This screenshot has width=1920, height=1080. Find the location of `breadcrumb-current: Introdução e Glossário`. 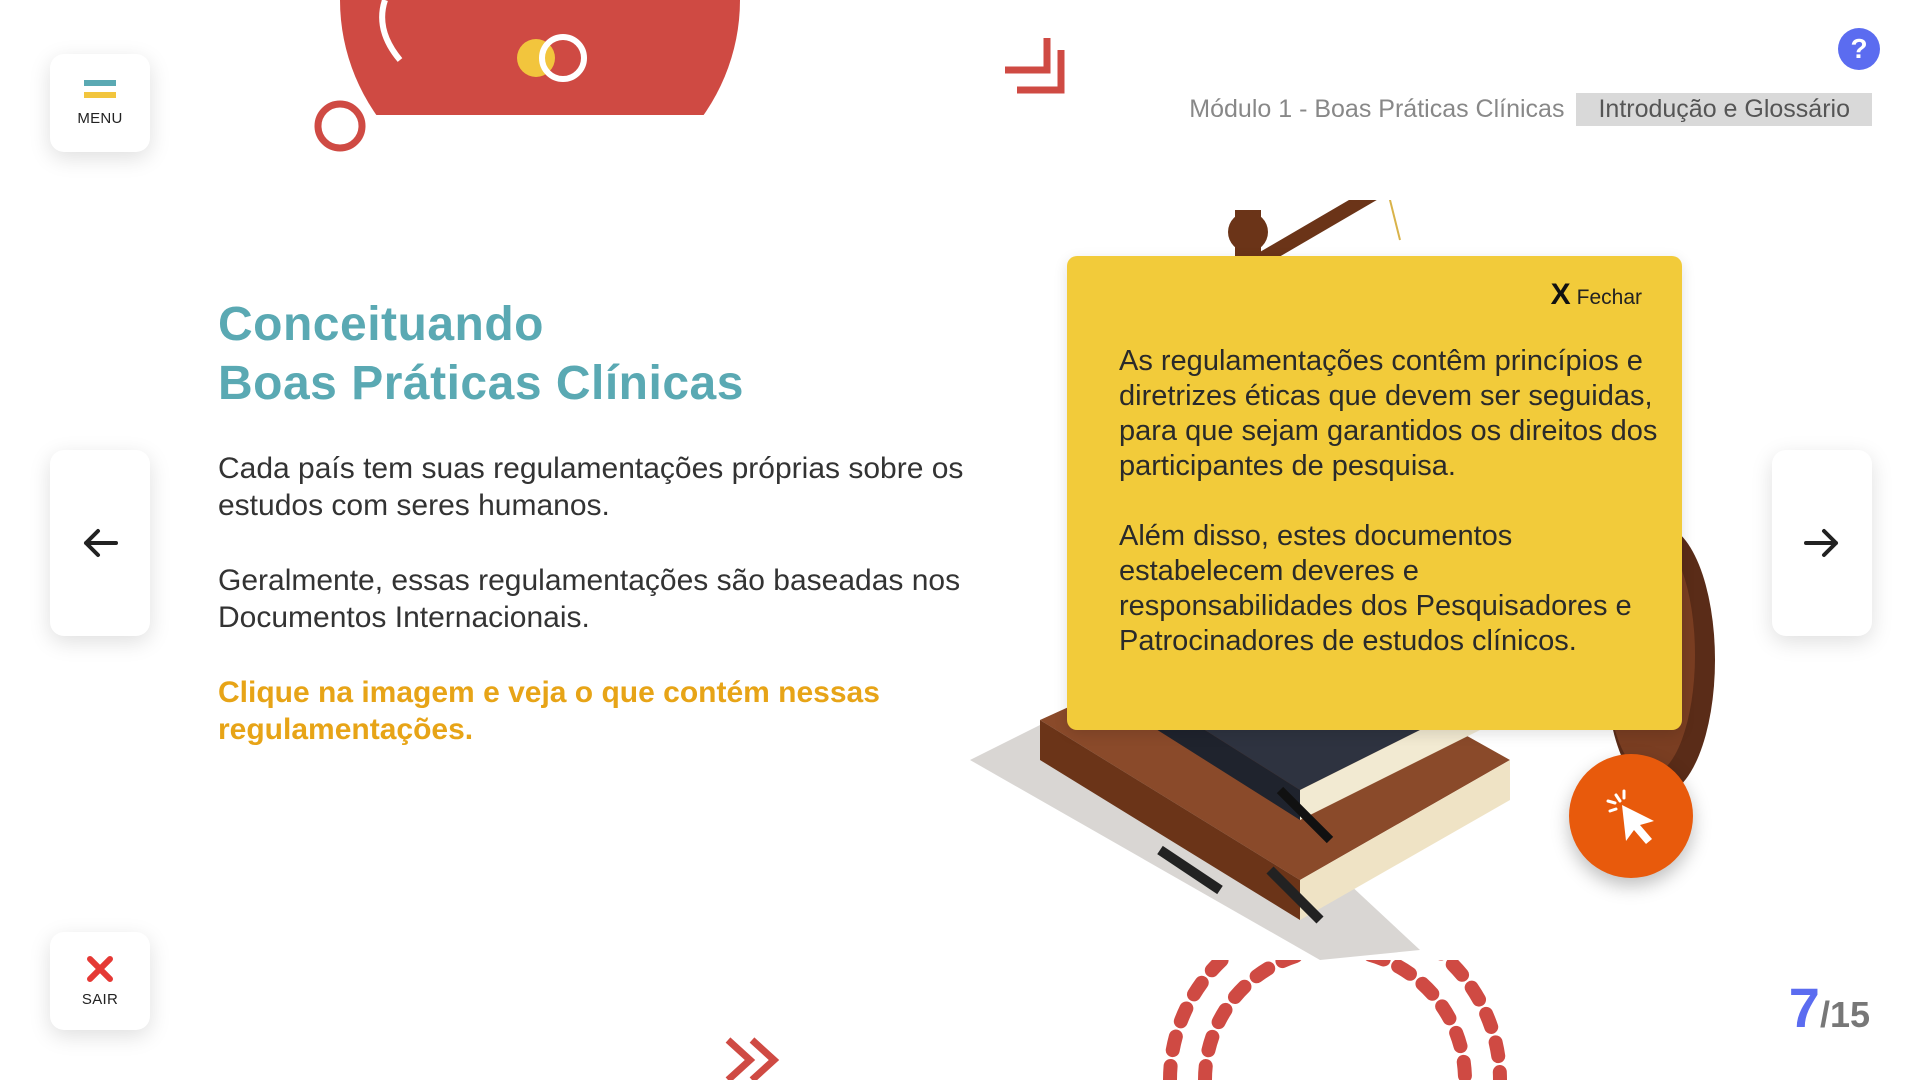

breadcrumb-current: Introdução e Glossário is located at coordinates (1724, 109).